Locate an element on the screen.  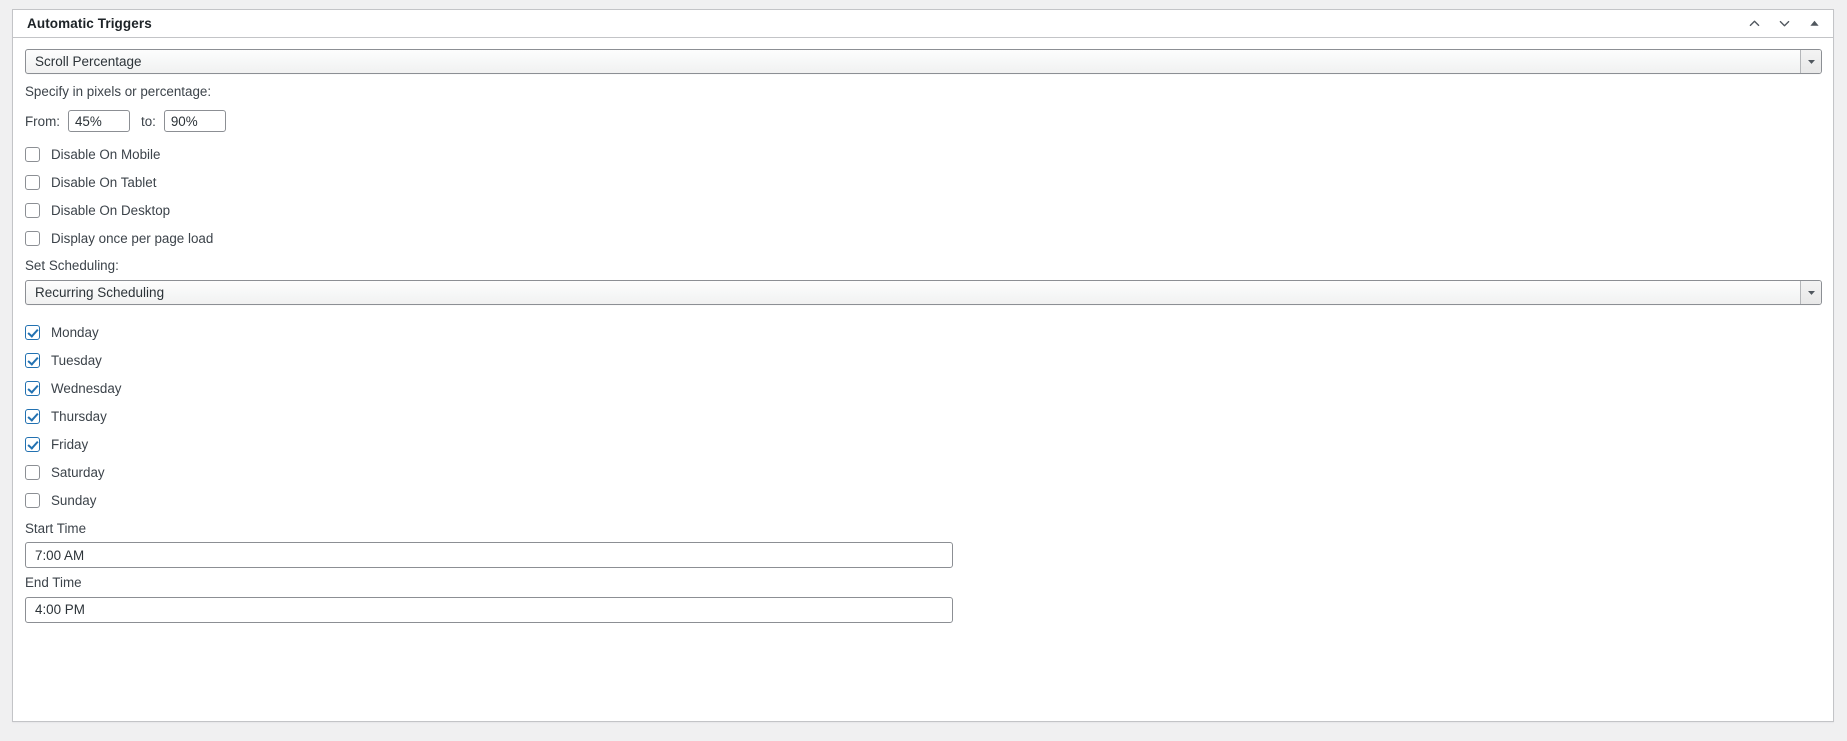
checkbox-label-saturday: Saturday is located at coordinates (78, 473).